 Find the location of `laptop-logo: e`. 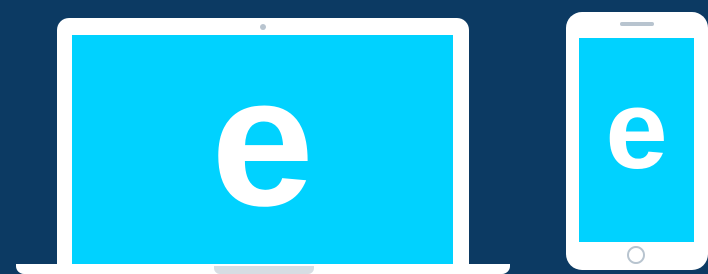

laptop-logo: e is located at coordinates (262, 142).